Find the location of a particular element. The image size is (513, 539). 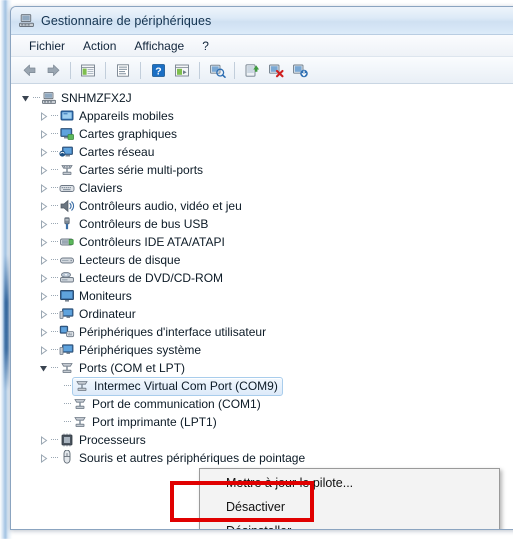

tree-node-monitors: Moniteurs is located at coordinates (262, 296).